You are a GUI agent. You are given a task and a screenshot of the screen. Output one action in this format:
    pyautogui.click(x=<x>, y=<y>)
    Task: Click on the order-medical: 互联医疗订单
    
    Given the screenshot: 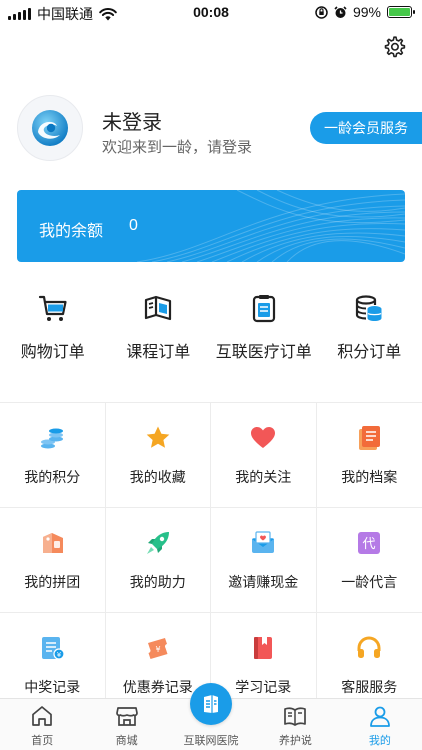 What is the action you would take?
    pyautogui.click(x=264, y=328)
    